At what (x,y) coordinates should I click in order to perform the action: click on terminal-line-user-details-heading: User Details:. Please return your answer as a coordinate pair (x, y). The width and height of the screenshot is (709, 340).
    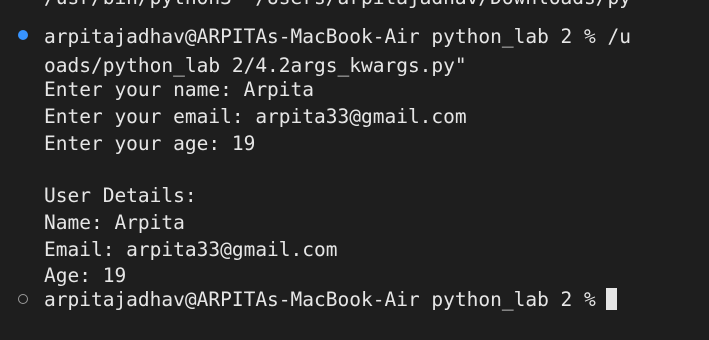
    Looking at the image, I should click on (120, 195).